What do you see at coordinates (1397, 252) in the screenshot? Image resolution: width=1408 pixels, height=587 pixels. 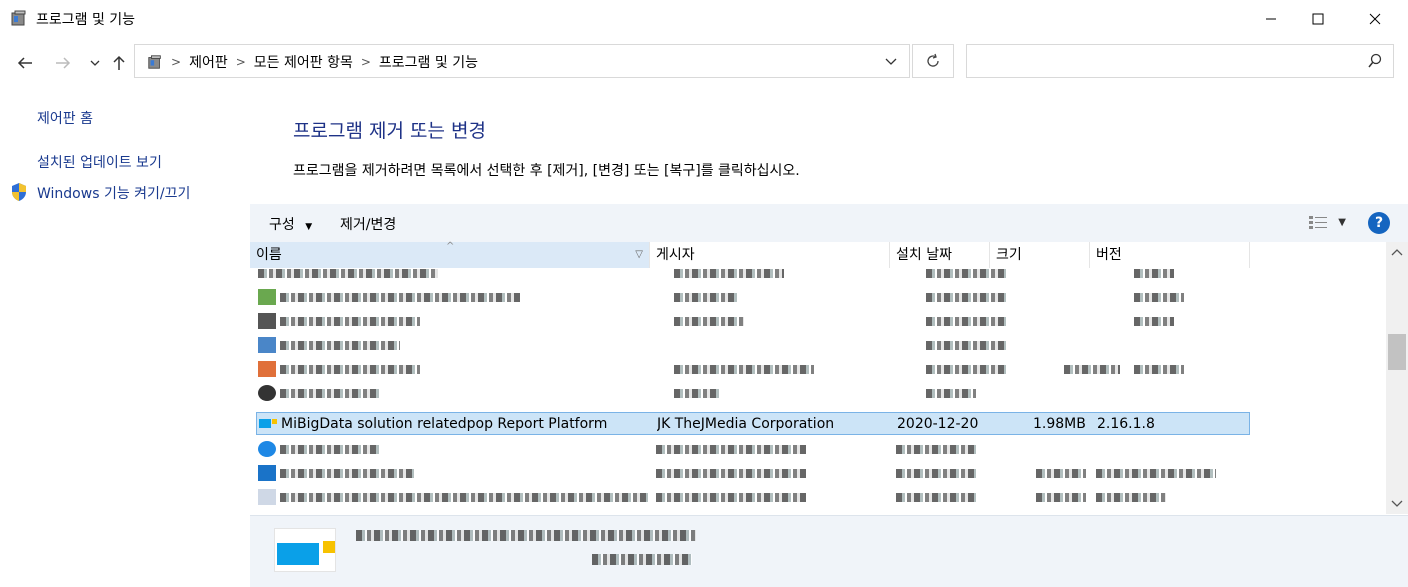 I see `chevron-up-icon` at bounding box center [1397, 252].